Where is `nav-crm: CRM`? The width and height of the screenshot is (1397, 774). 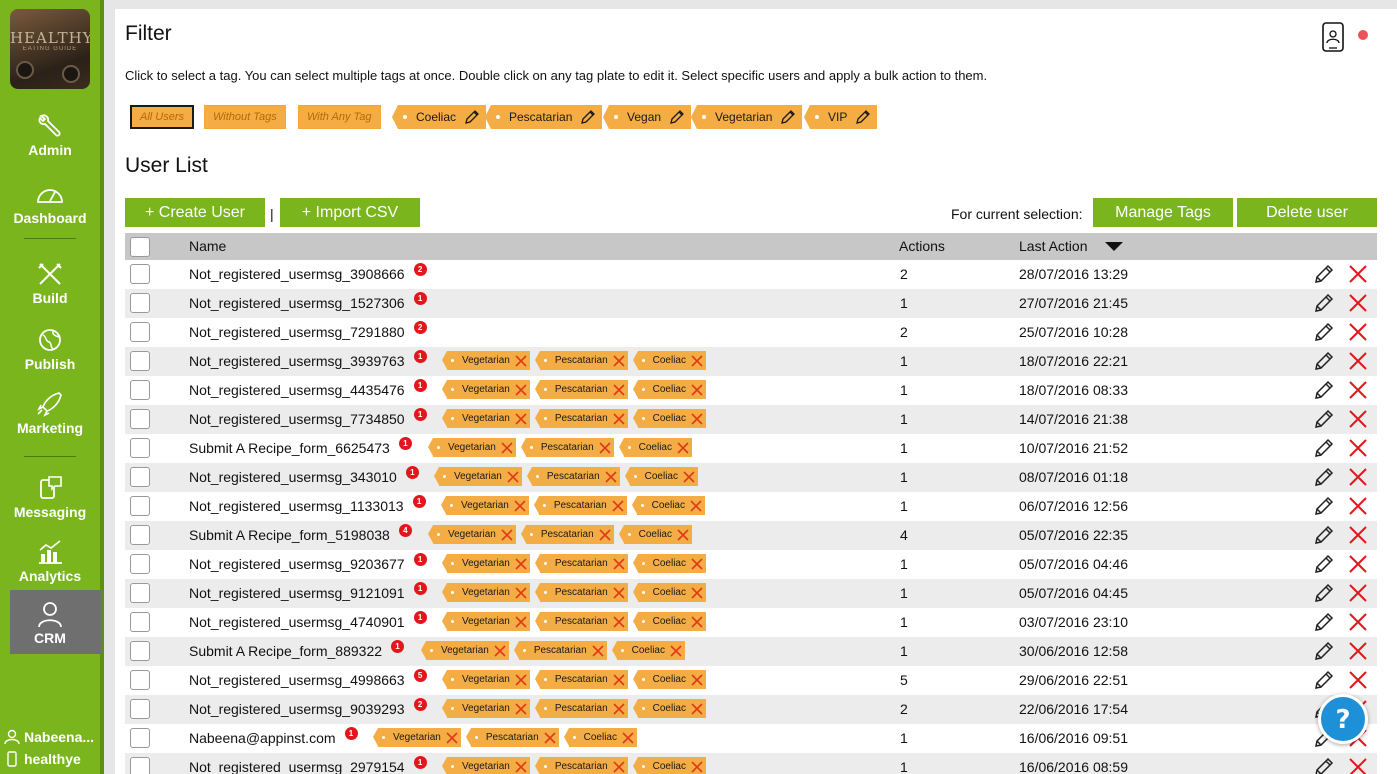 nav-crm: CRM is located at coordinates (50, 623).